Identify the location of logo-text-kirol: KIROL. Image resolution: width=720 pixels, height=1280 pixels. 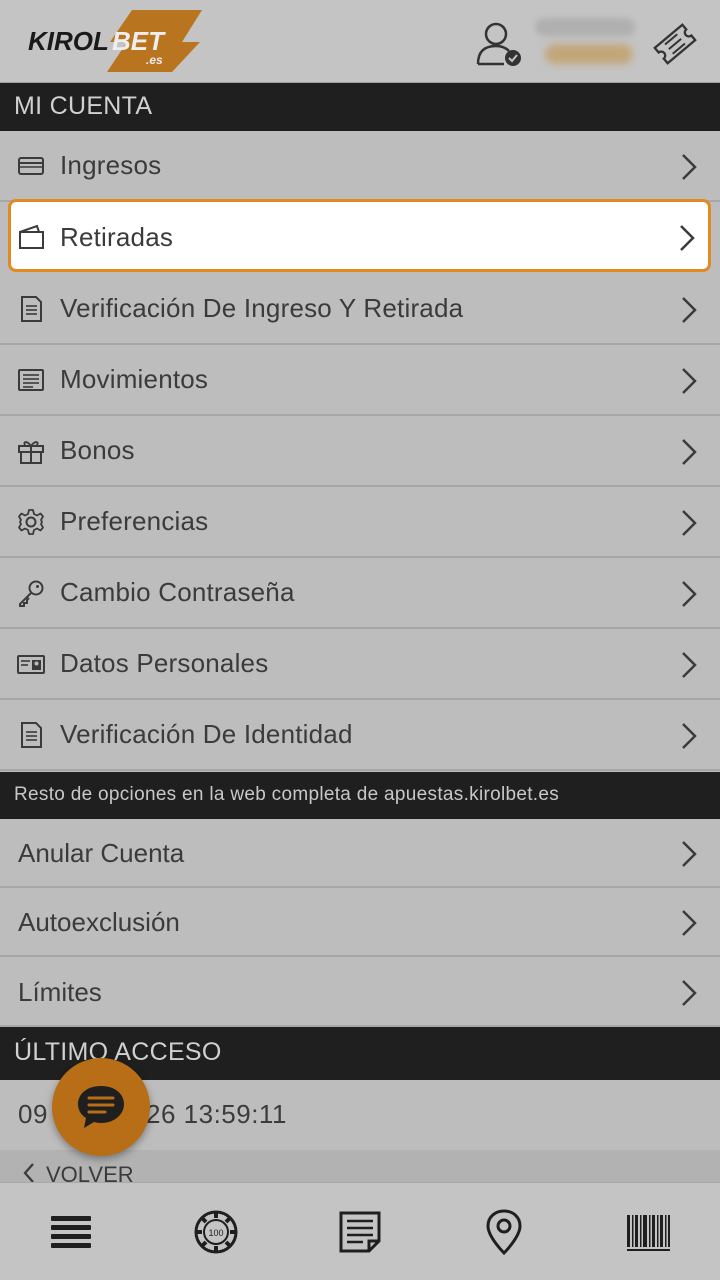
(68, 41).